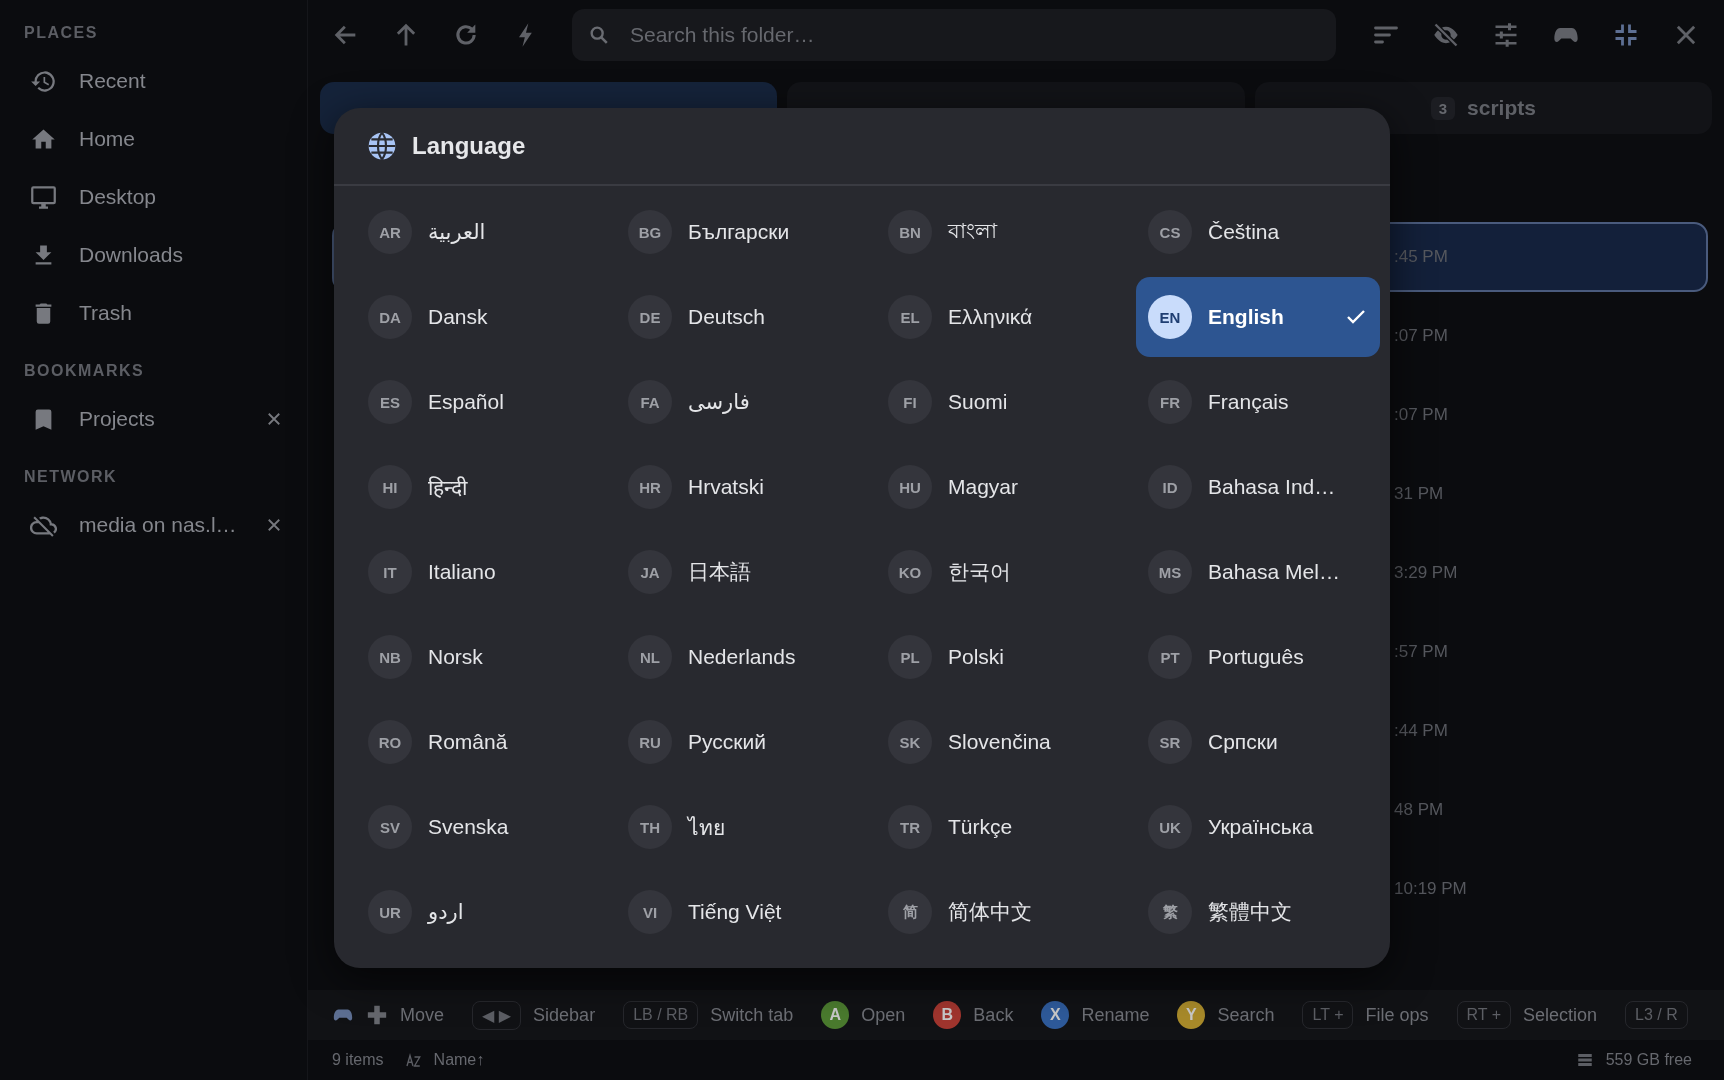  I want to click on storage-icon, so click(1584, 1060).